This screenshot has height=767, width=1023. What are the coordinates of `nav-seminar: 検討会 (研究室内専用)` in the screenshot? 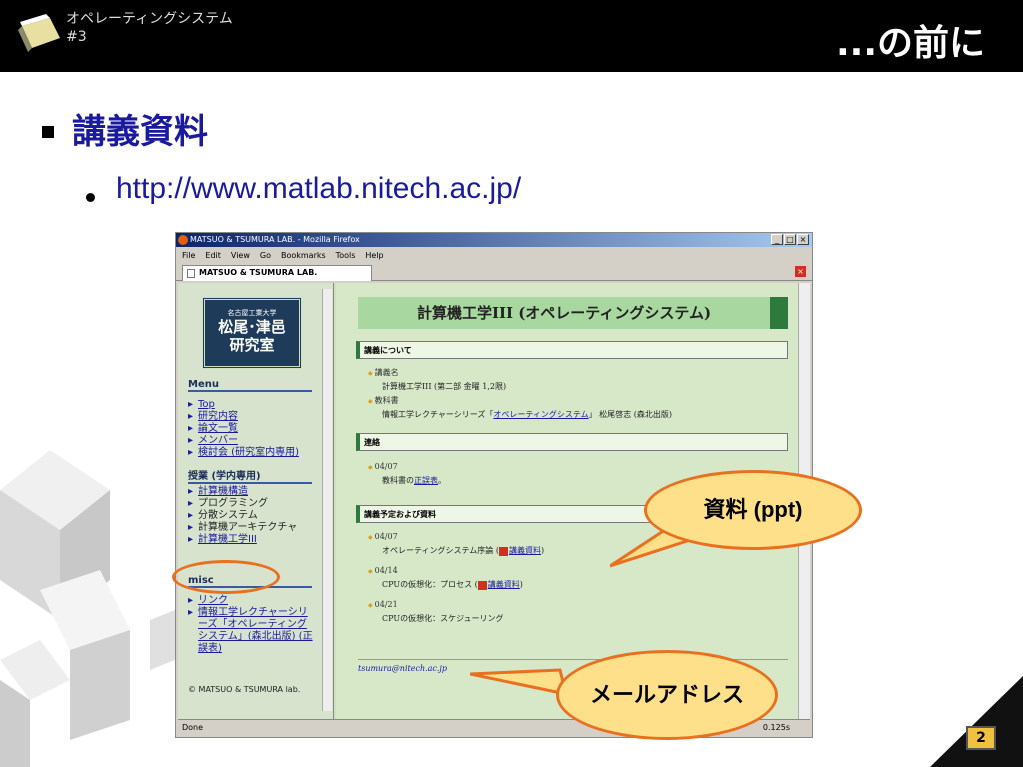 It's located at (243, 453).